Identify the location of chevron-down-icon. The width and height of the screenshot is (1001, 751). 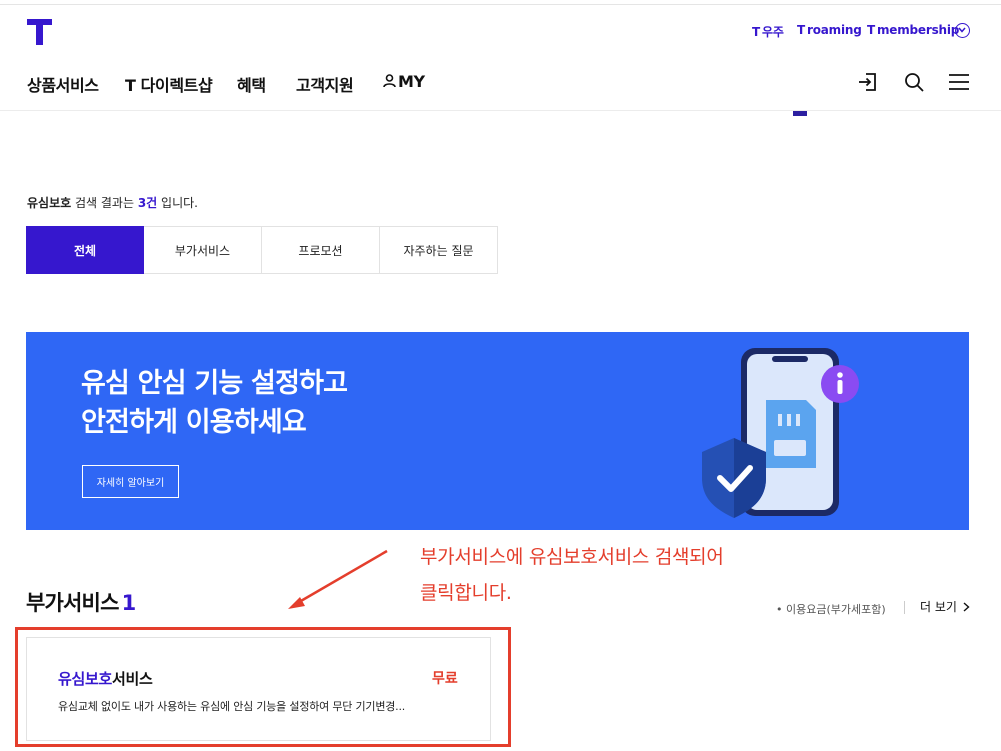
(962, 30).